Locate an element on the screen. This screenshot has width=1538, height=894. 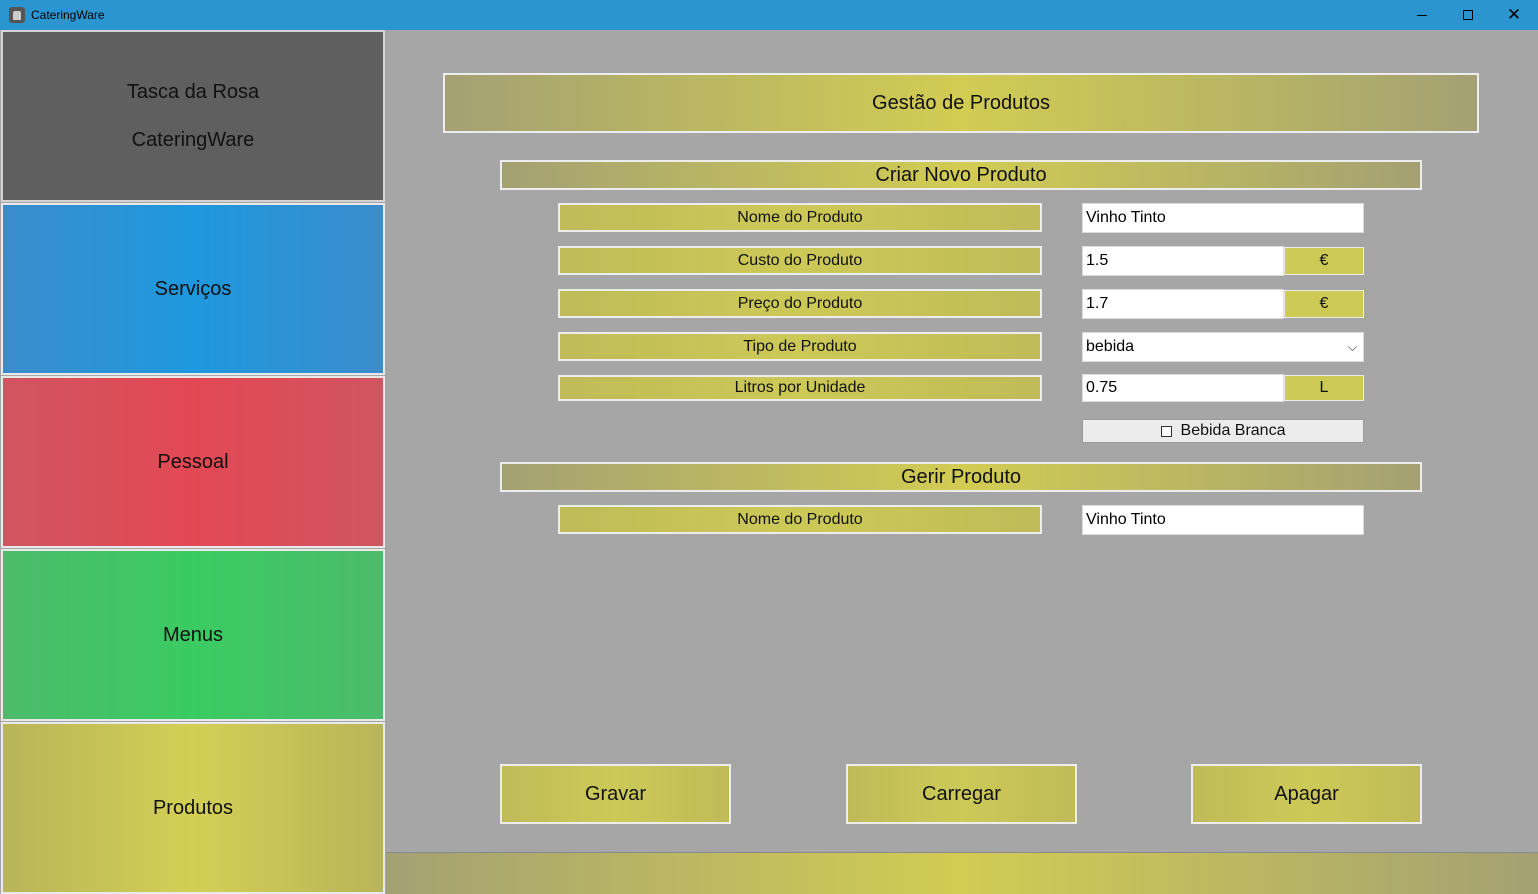
maximize-button is located at coordinates (1468, 15).